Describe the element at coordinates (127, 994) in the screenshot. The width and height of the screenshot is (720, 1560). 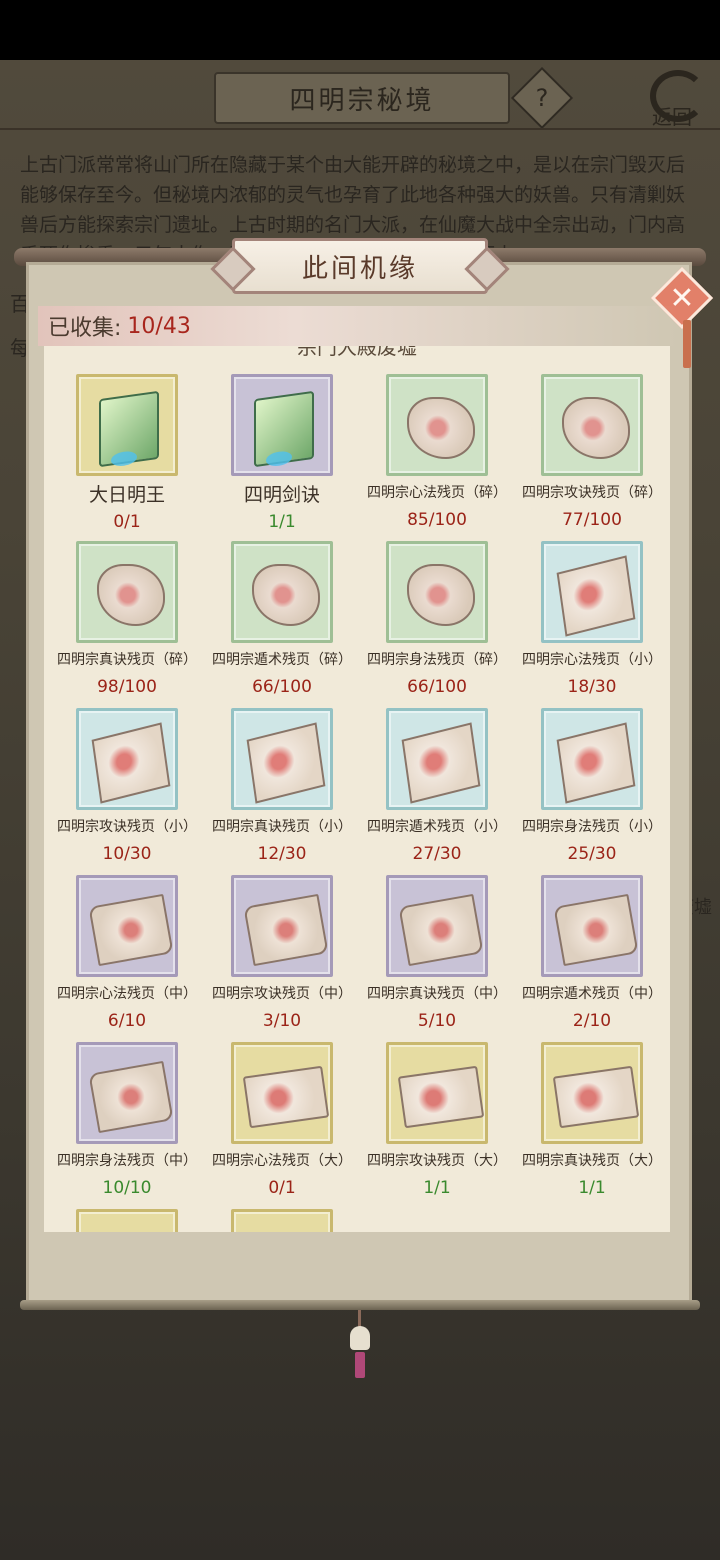
I see `item-name: 四明宗心法残页（中）` at that location.